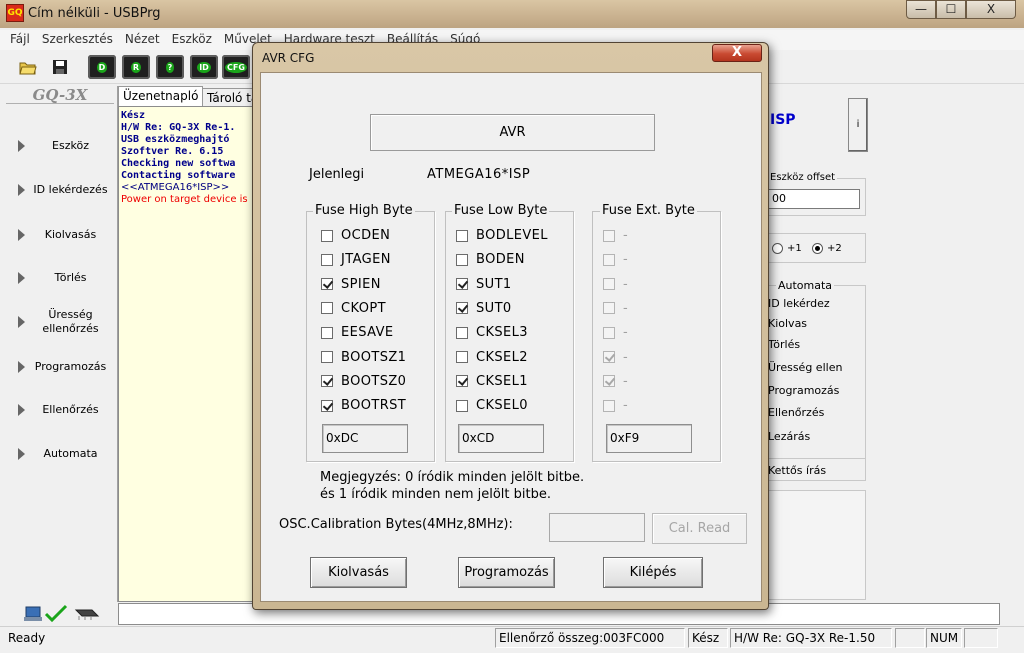  Describe the element at coordinates (991, 9) in the screenshot. I see `close-button: X` at that location.